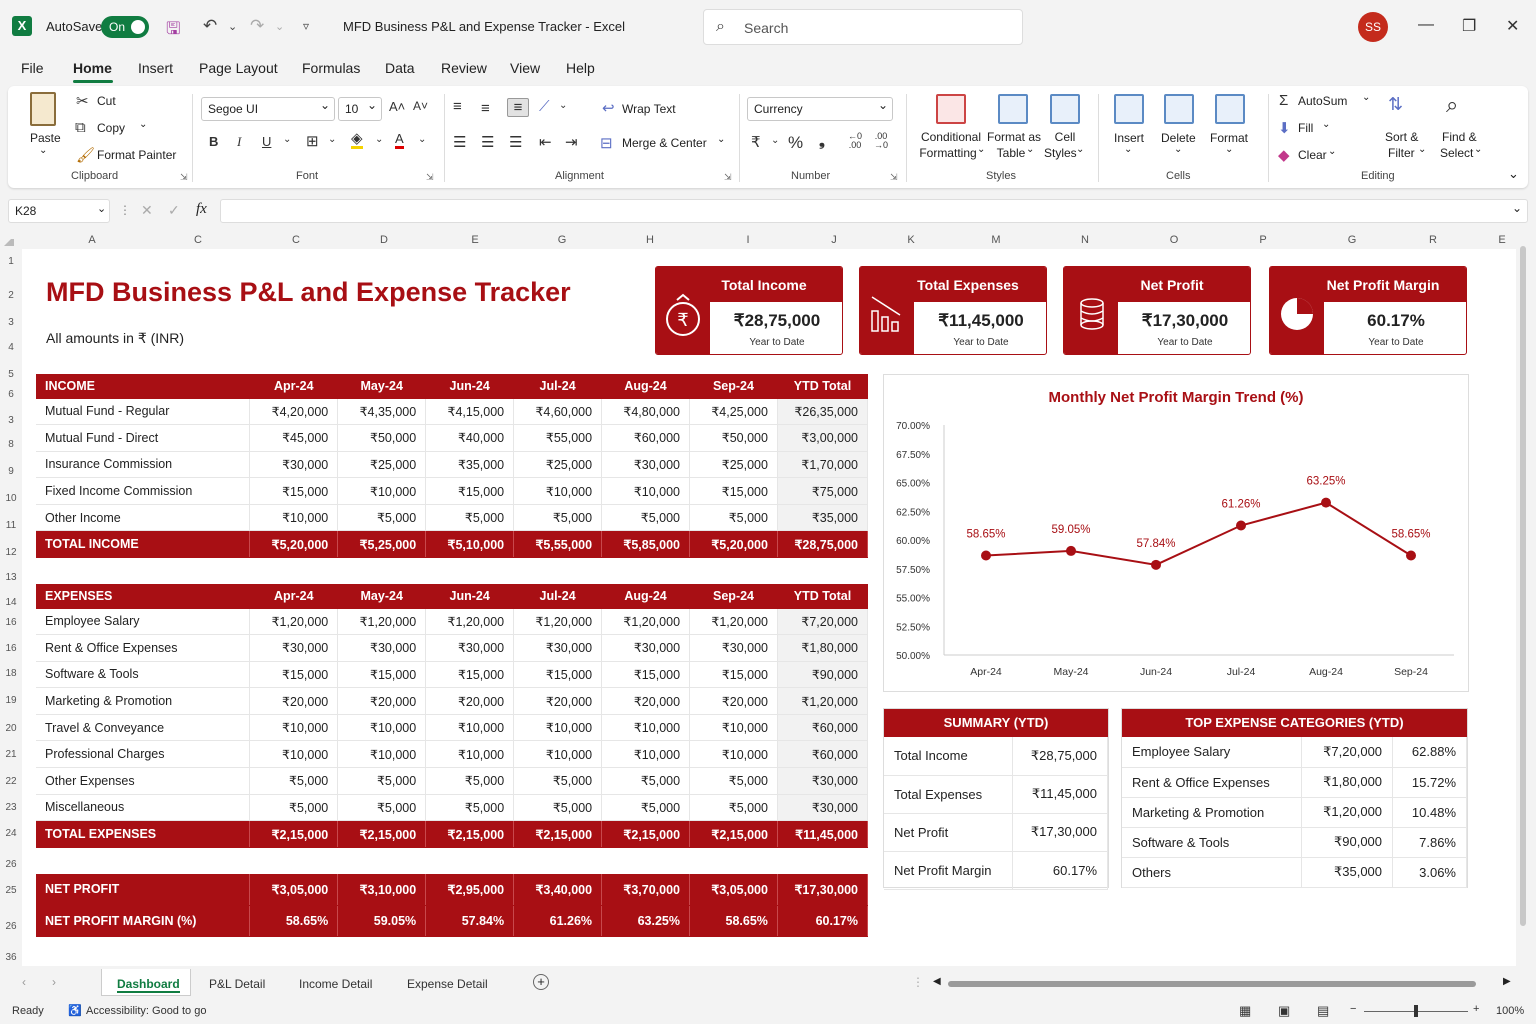 The height and width of the screenshot is (1024, 1536). What do you see at coordinates (335, 984) in the screenshot?
I see `sheet-tab-income-detail: Income Detail` at bounding box center [335, 984].